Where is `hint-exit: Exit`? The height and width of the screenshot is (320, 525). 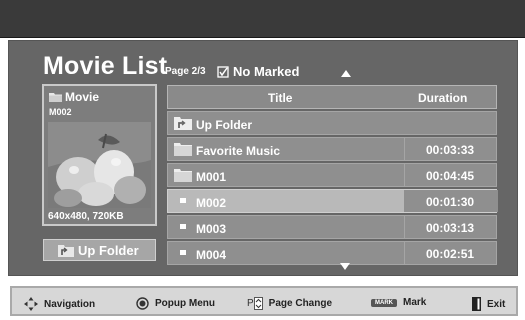
hint-exit: Exit is located at coordinates (488, 304).